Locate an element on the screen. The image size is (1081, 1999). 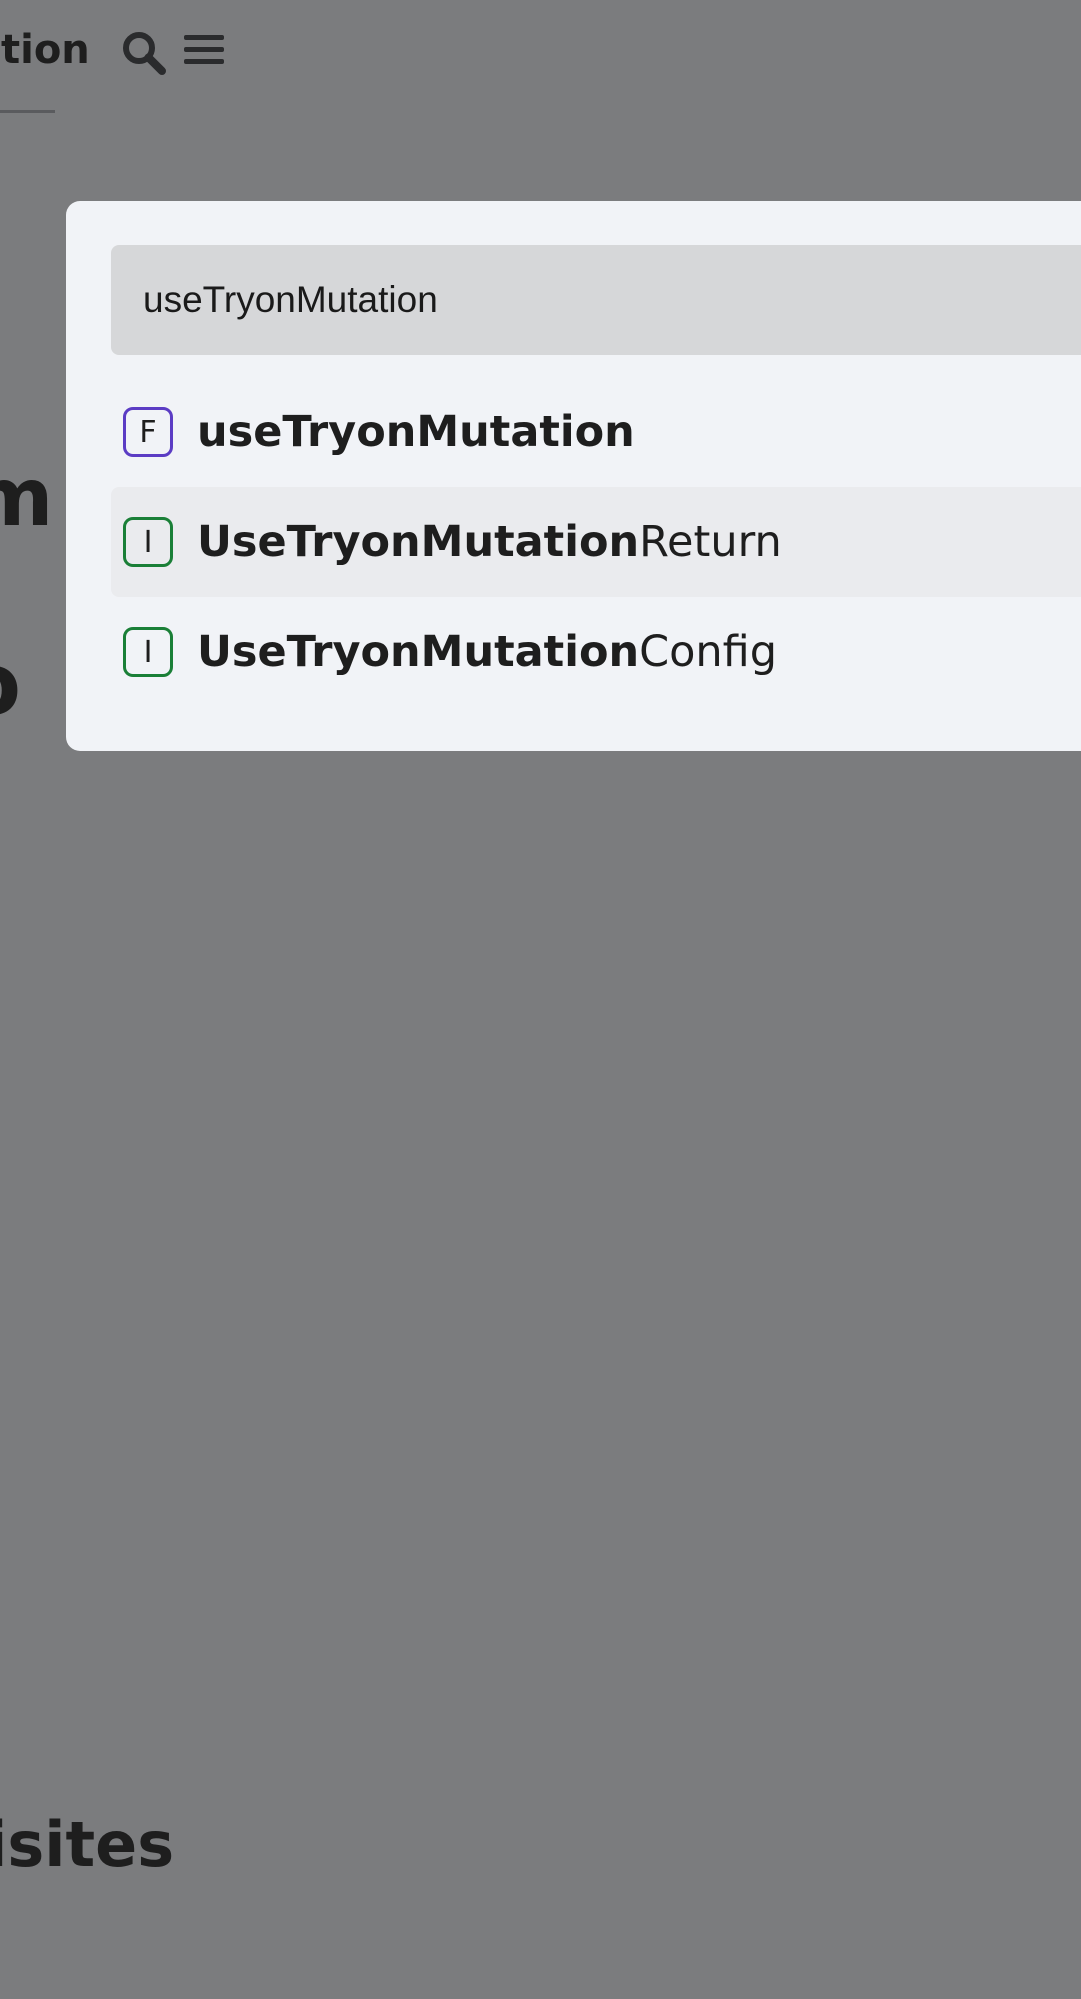
result-rest-text: Return is located at coordinates (710, 542).